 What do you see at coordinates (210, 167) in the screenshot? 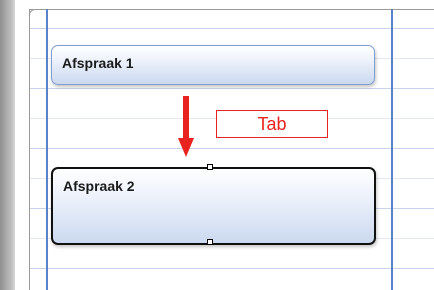
I see `resize-handle-top` at bounding box center [210, 167].